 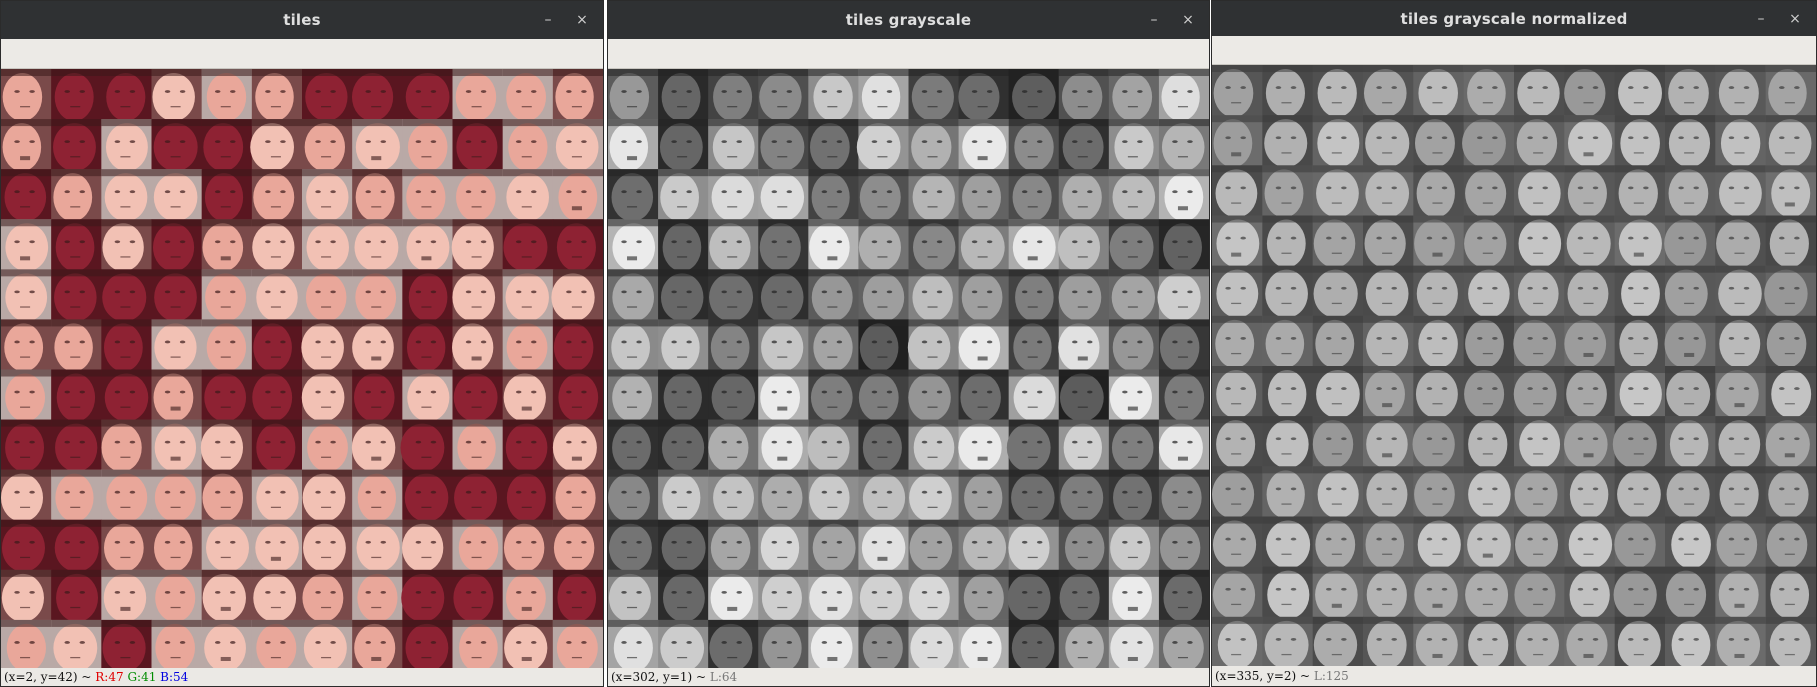 I want to click on titlebar: tiles – ×, so click(x=302, y=20).